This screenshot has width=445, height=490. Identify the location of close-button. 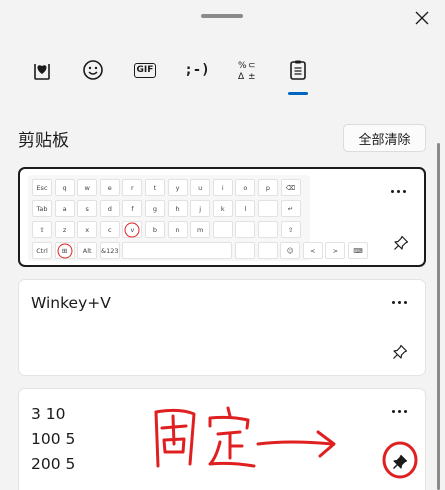
(422, 18).